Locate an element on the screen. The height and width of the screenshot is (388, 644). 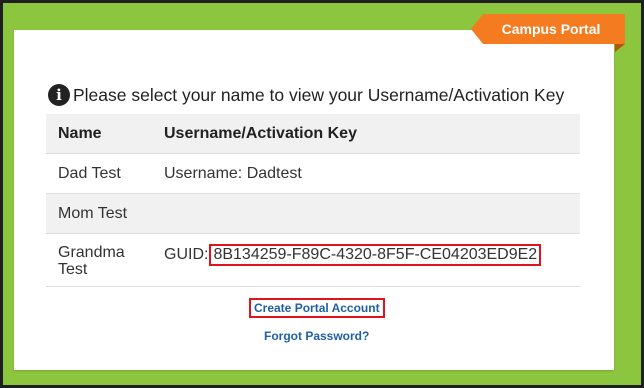
guid-label: GUID: is located at coordinates (186, 254).